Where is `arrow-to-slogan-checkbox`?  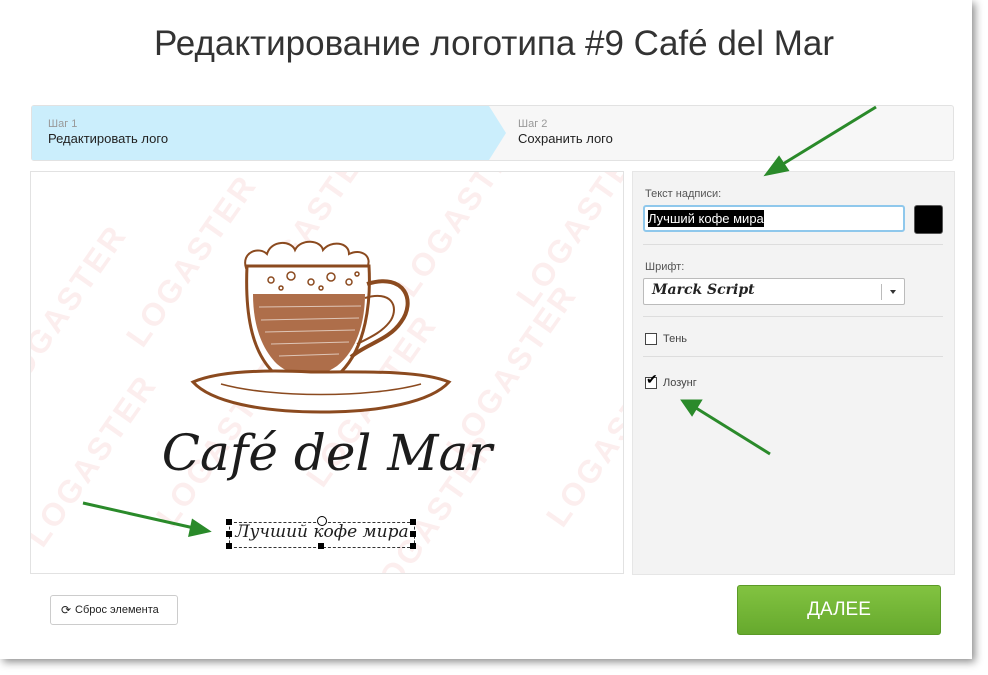 arrow-to-slogan-checkbox is located at coordinates (733, 431).